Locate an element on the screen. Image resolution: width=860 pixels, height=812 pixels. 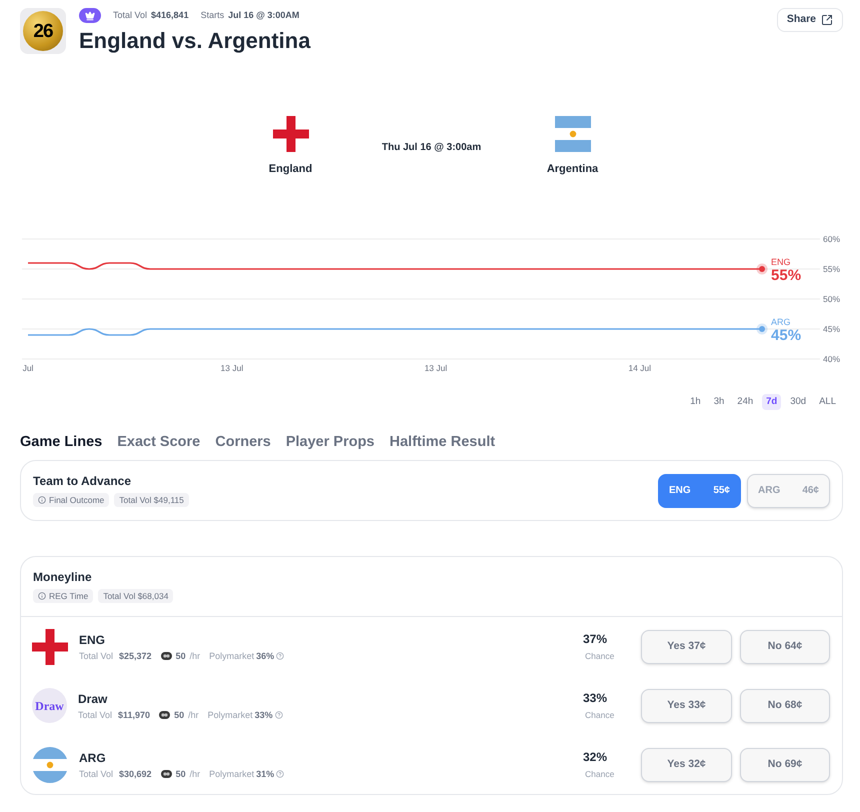
outcome-name: Draw is located at coordinates (93, 699).